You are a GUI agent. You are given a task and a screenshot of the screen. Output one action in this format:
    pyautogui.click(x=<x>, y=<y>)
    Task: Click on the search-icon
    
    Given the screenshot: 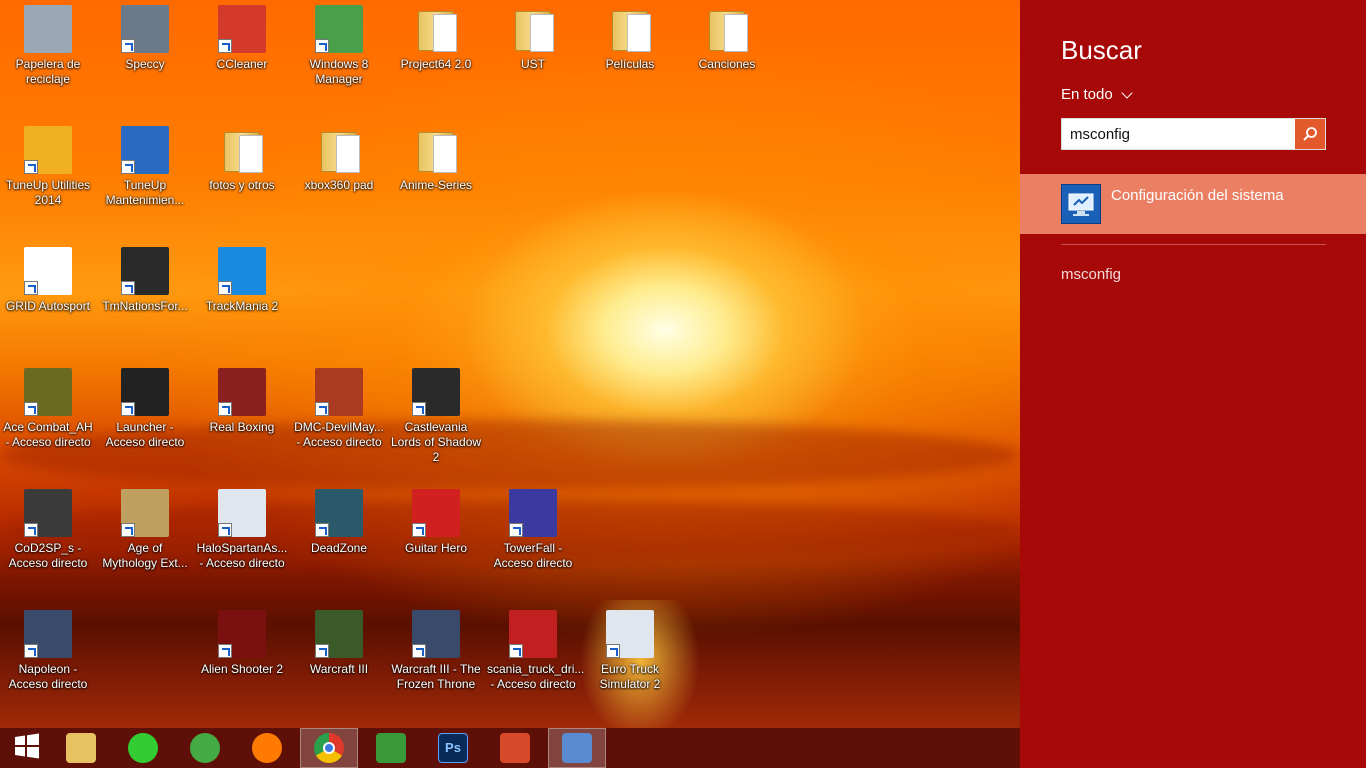 What is the action you would take?
    pyautogui.click(x=1310, y=134)
    